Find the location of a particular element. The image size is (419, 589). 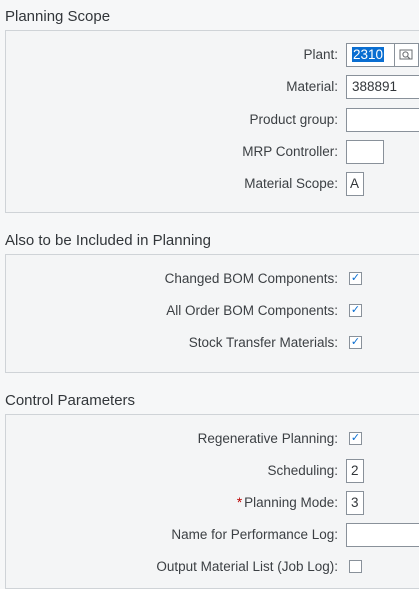

product-group-input is located at coordinates (382, 120).